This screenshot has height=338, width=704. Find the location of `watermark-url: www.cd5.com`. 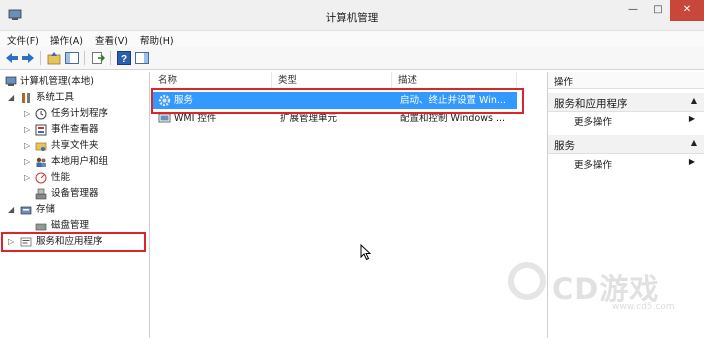

watermark-url: www.cd5.com is located at coordinates (643, 307).